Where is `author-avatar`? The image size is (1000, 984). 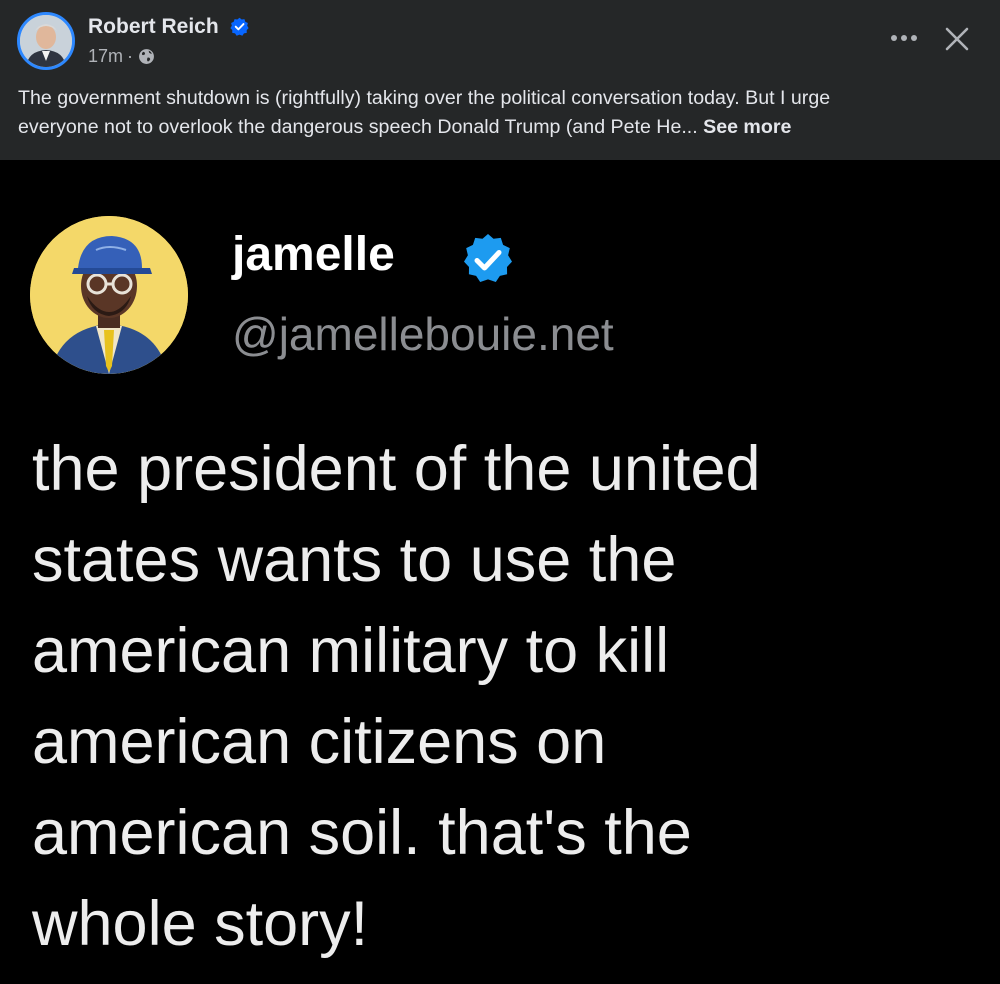 author-avatar is located at coordinates (46, 41).